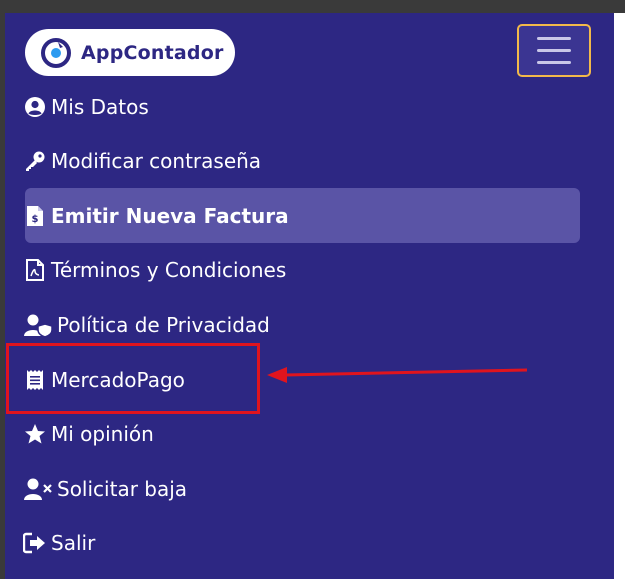 The height and width of the screenshot is (579, 625). I want to click on sidebar-item-label: Términos y Condiciones, so click(169, 270).